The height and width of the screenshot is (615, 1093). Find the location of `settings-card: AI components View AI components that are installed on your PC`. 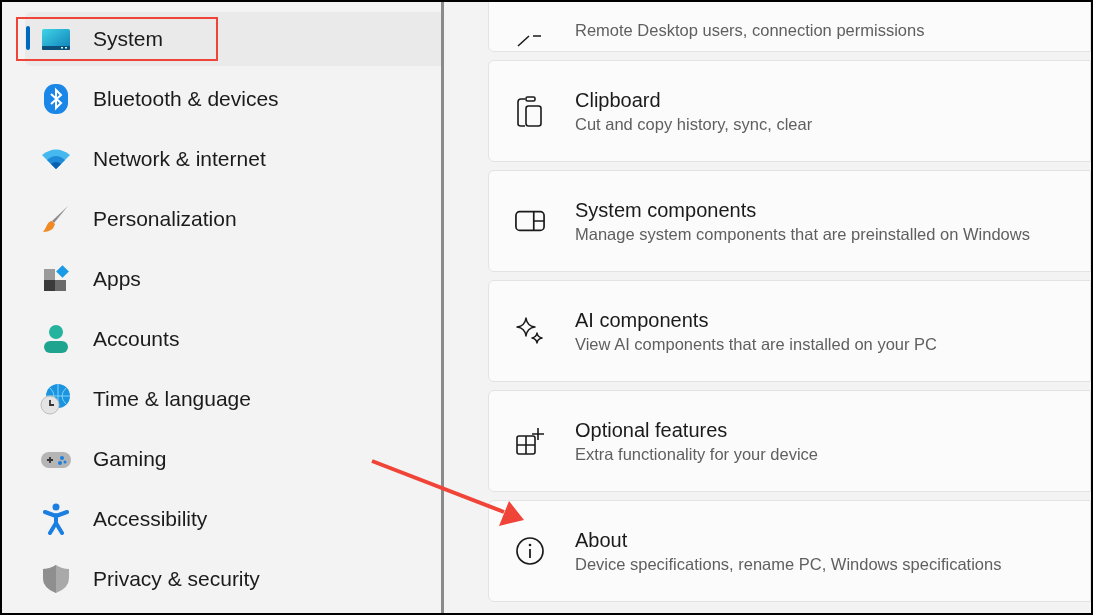

settings-card: AI components View AI components that are installed on your PC is located at coordinates (789, 331).